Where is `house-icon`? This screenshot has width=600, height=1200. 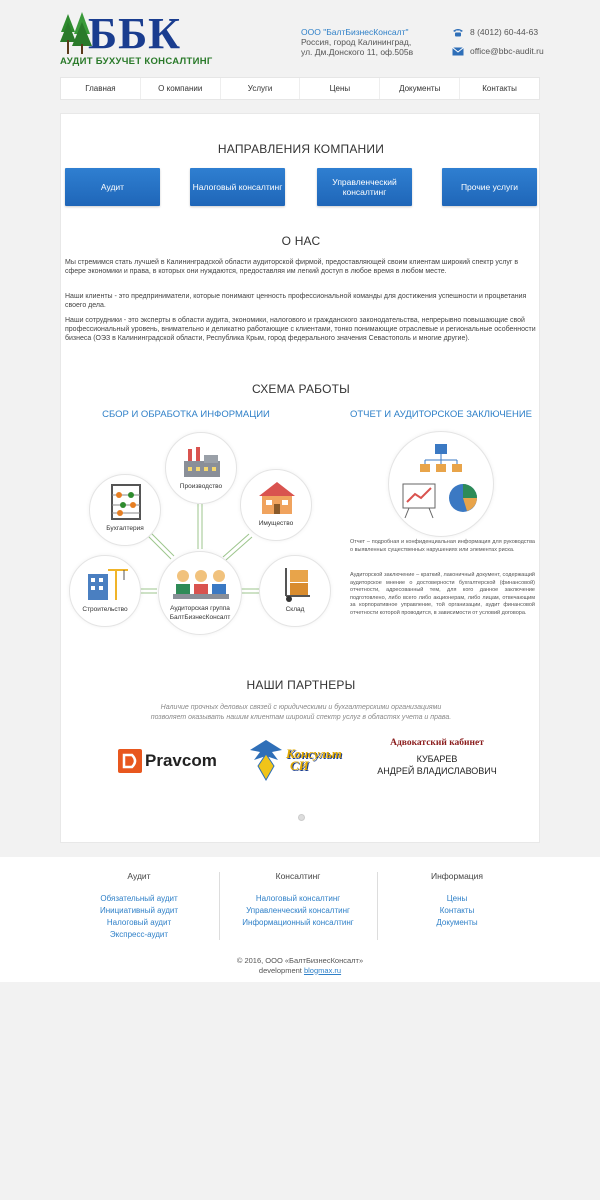 house-icon is located at coordinates (277, 498).